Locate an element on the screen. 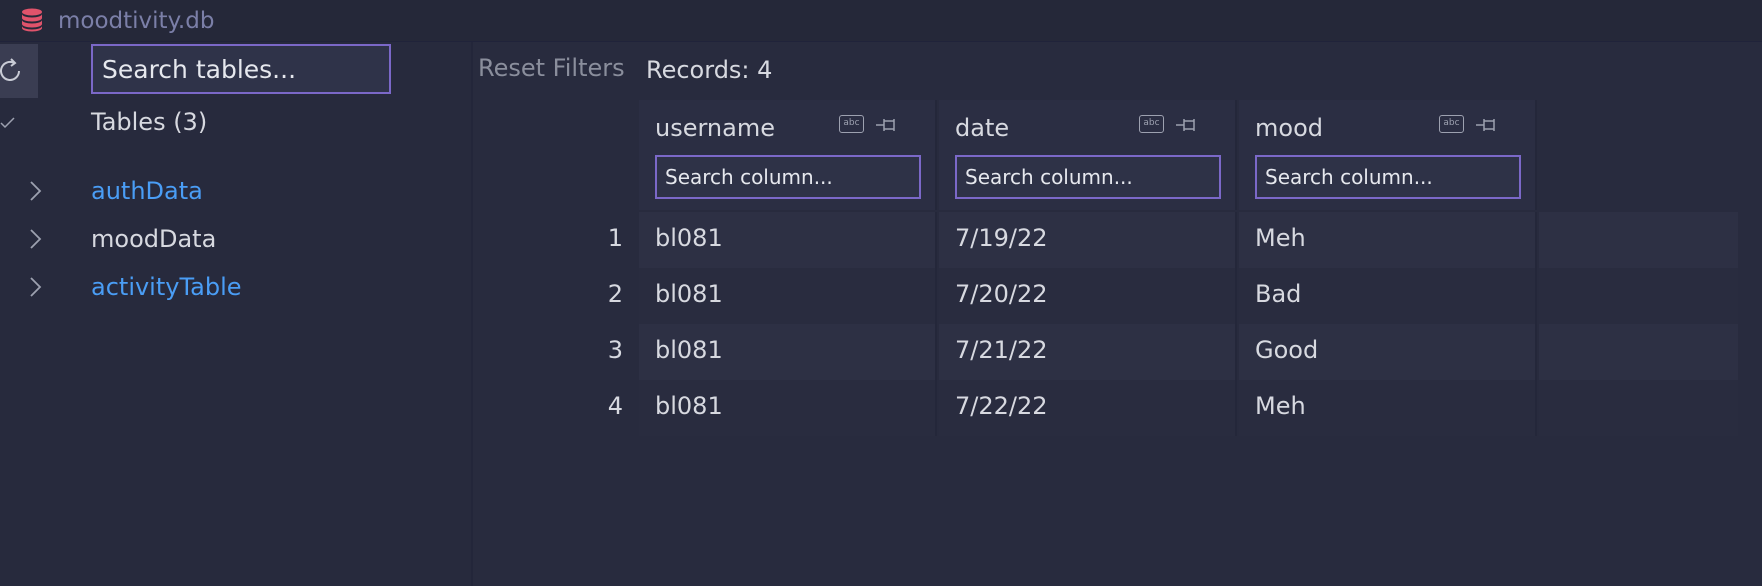 This screenshot has width=1762, height=586. reset-filters-button: Reset Filters is located at coordinates (551, 68).